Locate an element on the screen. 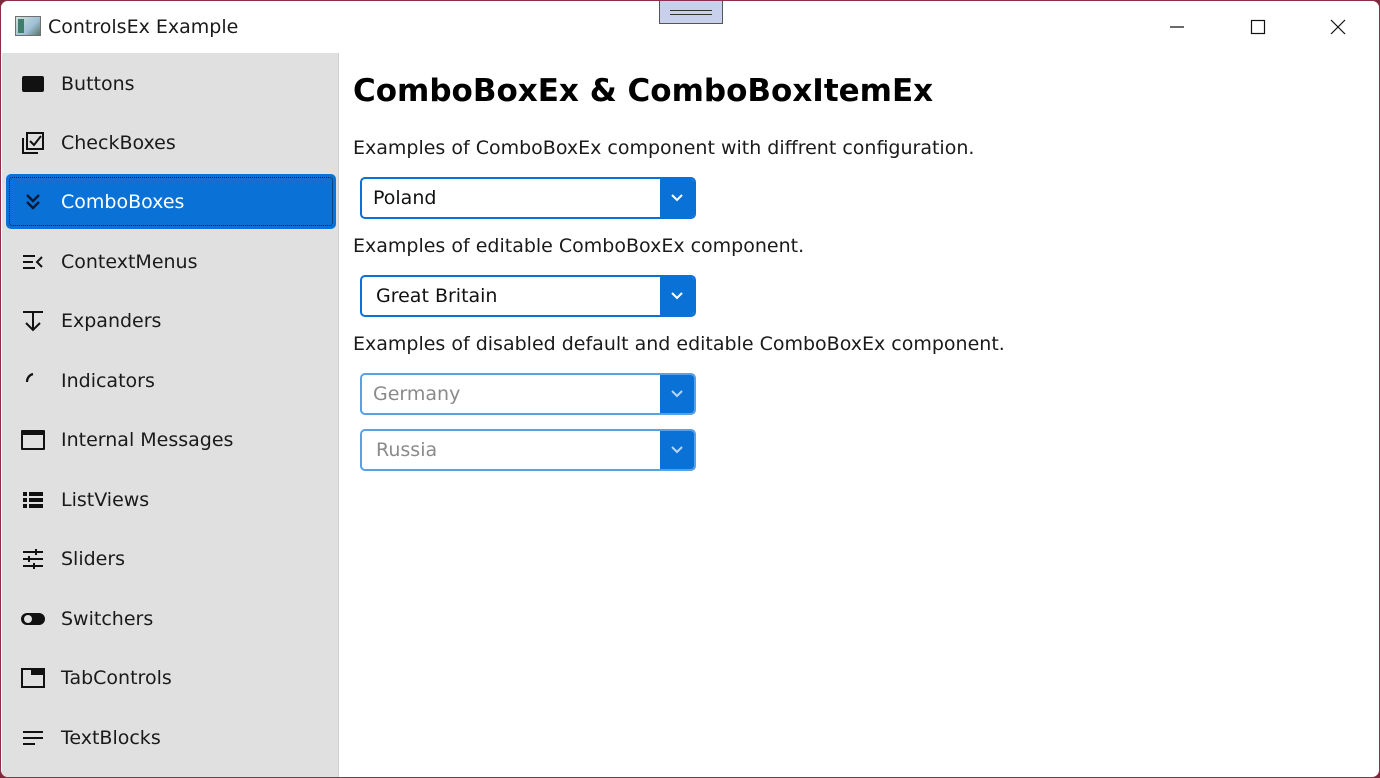  combobox-value: Russia is located at coordinates (407, 450).